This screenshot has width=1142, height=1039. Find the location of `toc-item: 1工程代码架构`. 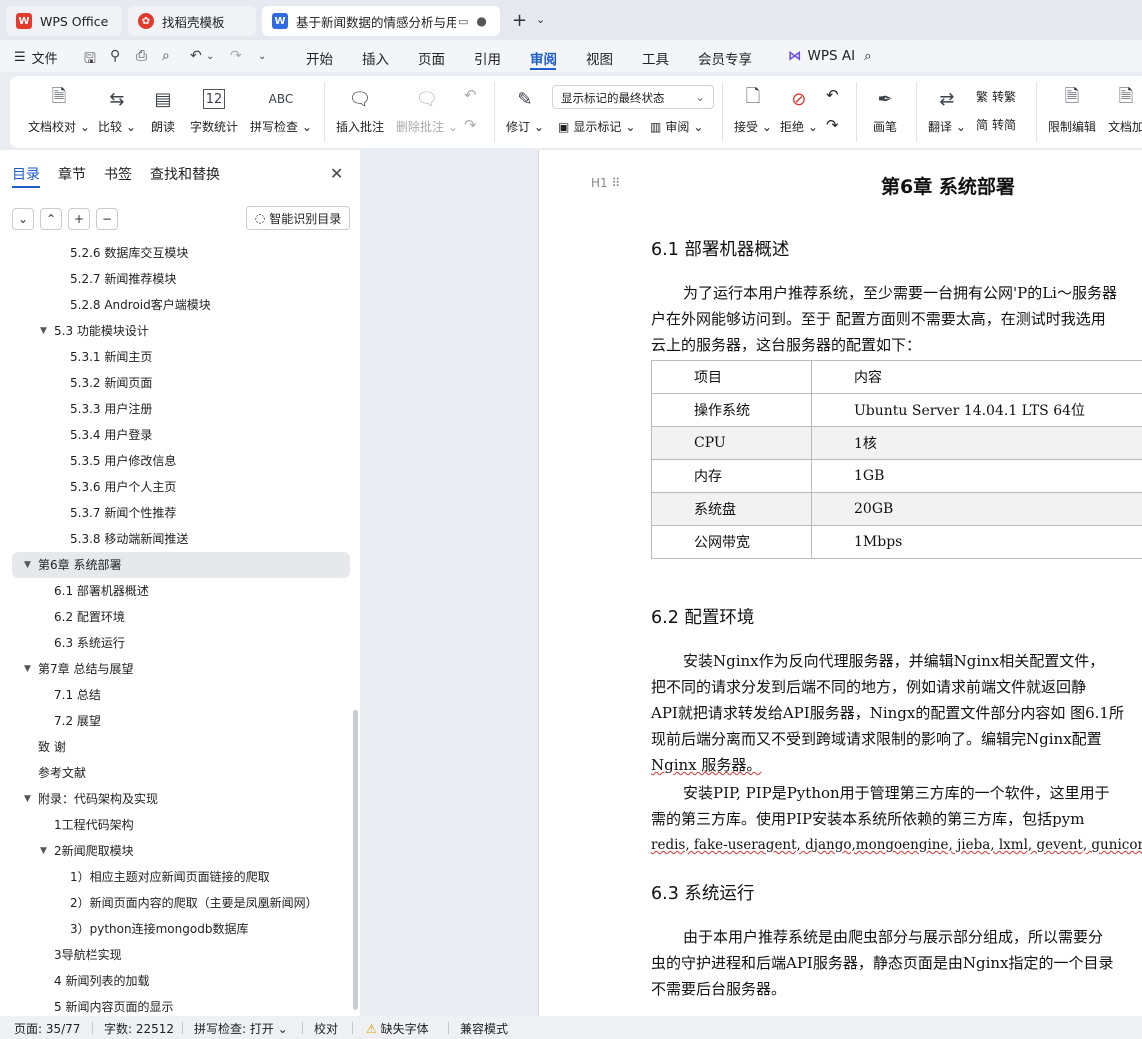

toc-item: 1工程代码架构 is located at coordinates (180, 825).